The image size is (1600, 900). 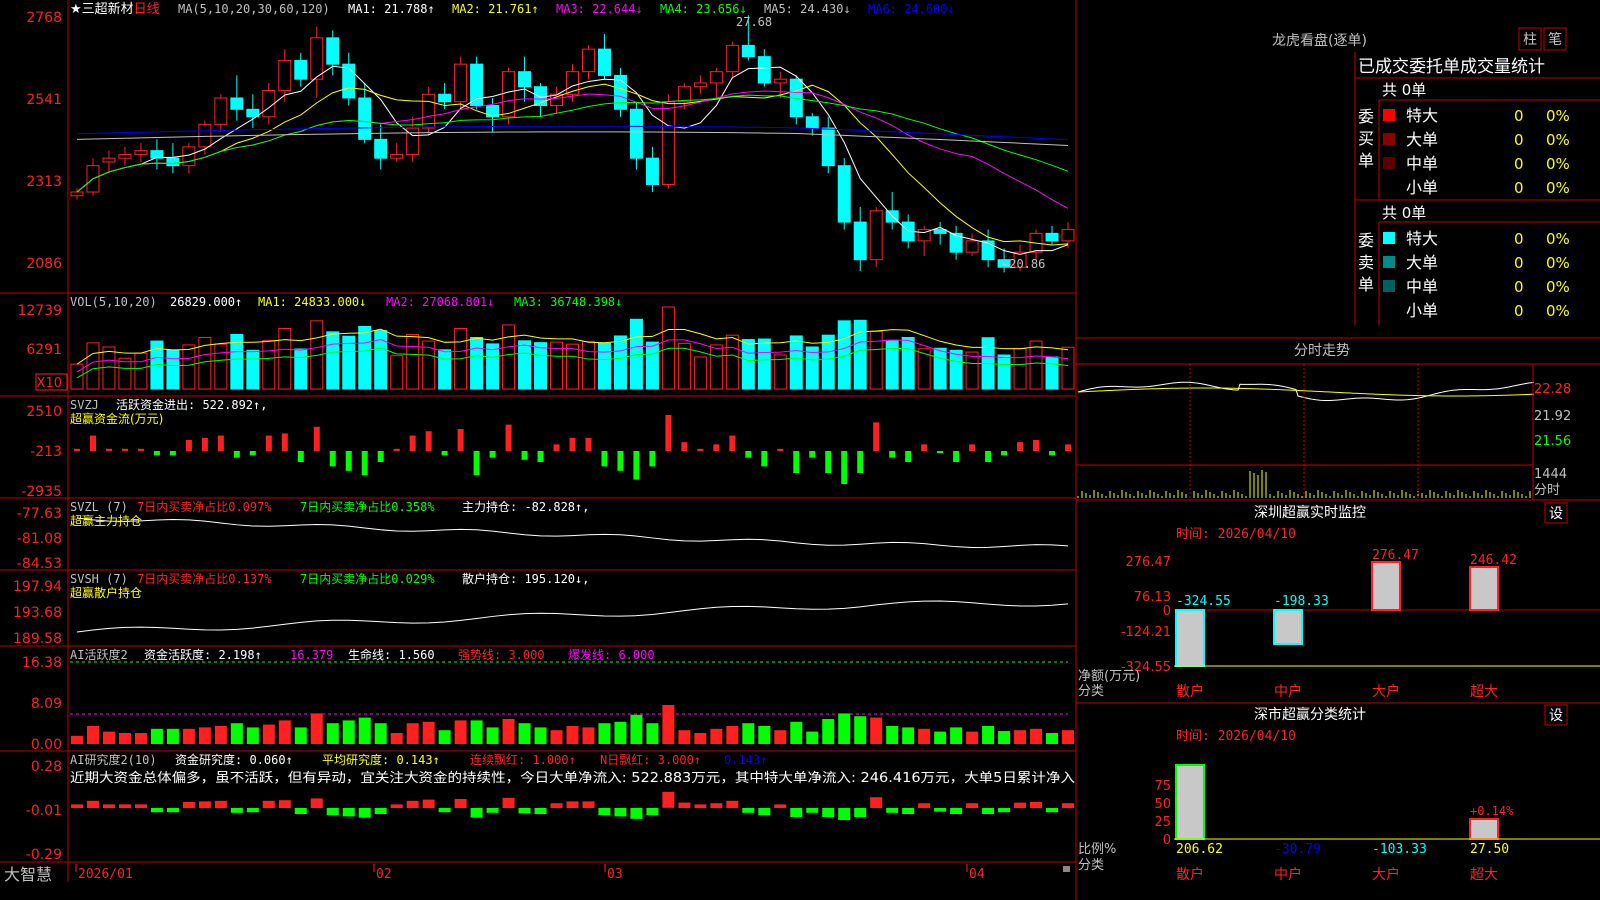 What do you see at coordinates (44, 350) in the screenshot?
I see `vol-tick-2: 6291` at bounding box center [44, 350].